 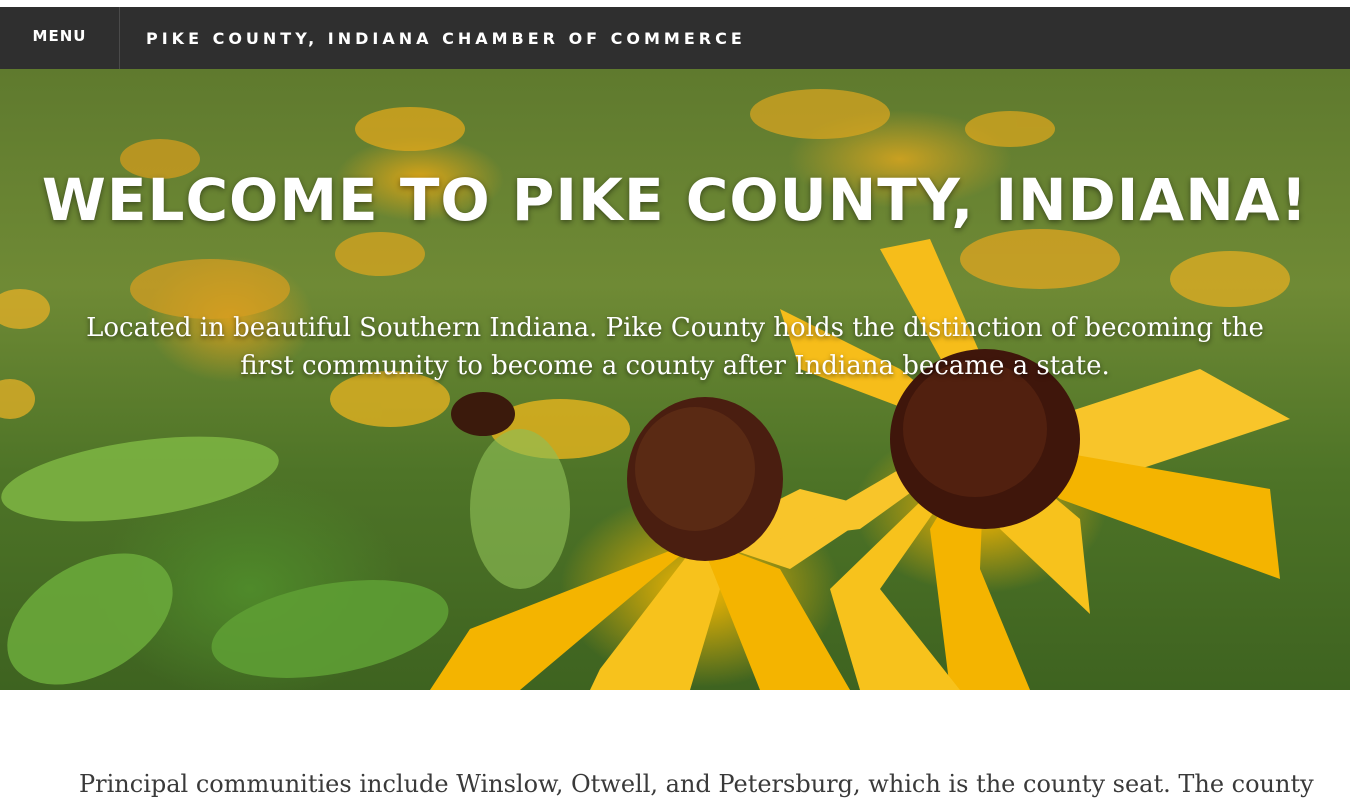 I want to click on top-strip, so click(x=675, y=3).